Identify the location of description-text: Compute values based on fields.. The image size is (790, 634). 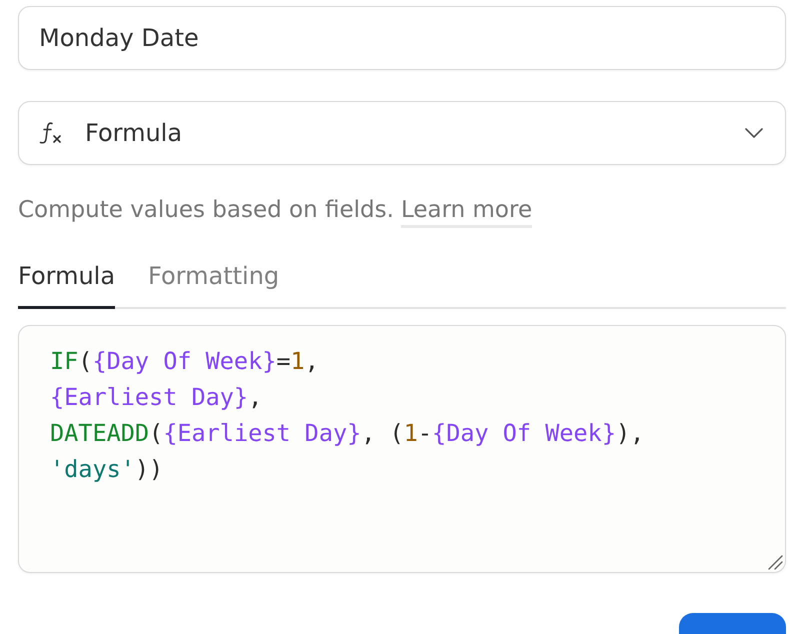
(206, 210).